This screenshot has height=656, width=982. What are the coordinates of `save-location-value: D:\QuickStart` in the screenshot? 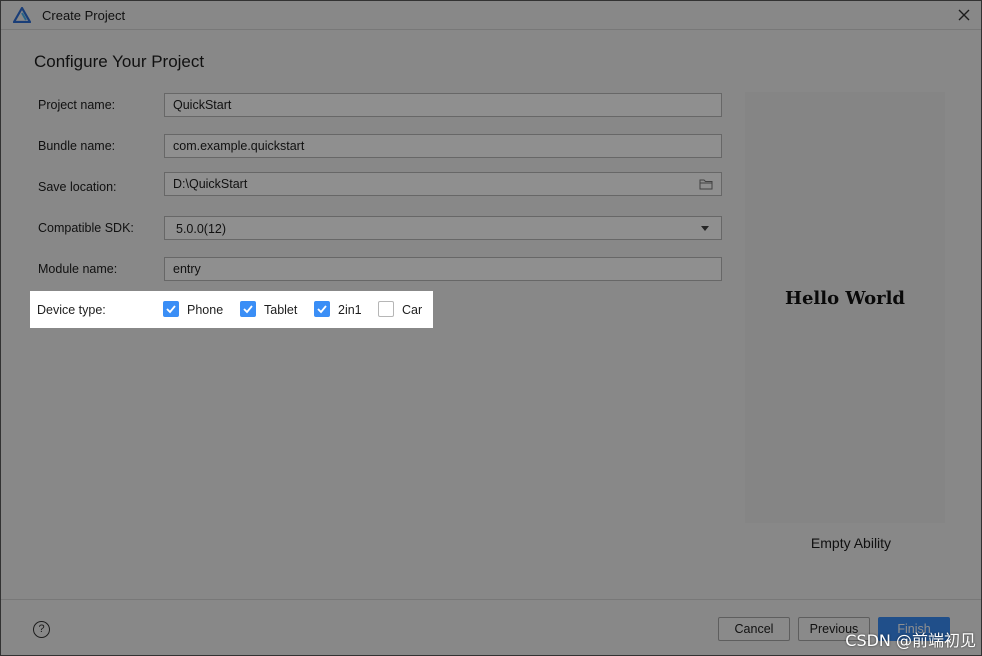 It's located at (210, 184).